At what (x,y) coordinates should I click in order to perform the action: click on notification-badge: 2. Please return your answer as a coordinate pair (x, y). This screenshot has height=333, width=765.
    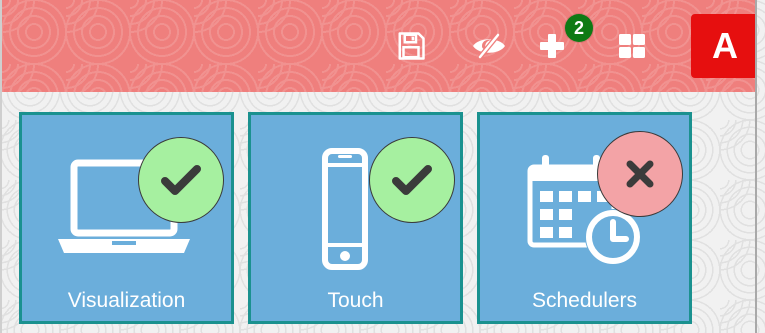
    Looking at the image, I should click on (579, 28).